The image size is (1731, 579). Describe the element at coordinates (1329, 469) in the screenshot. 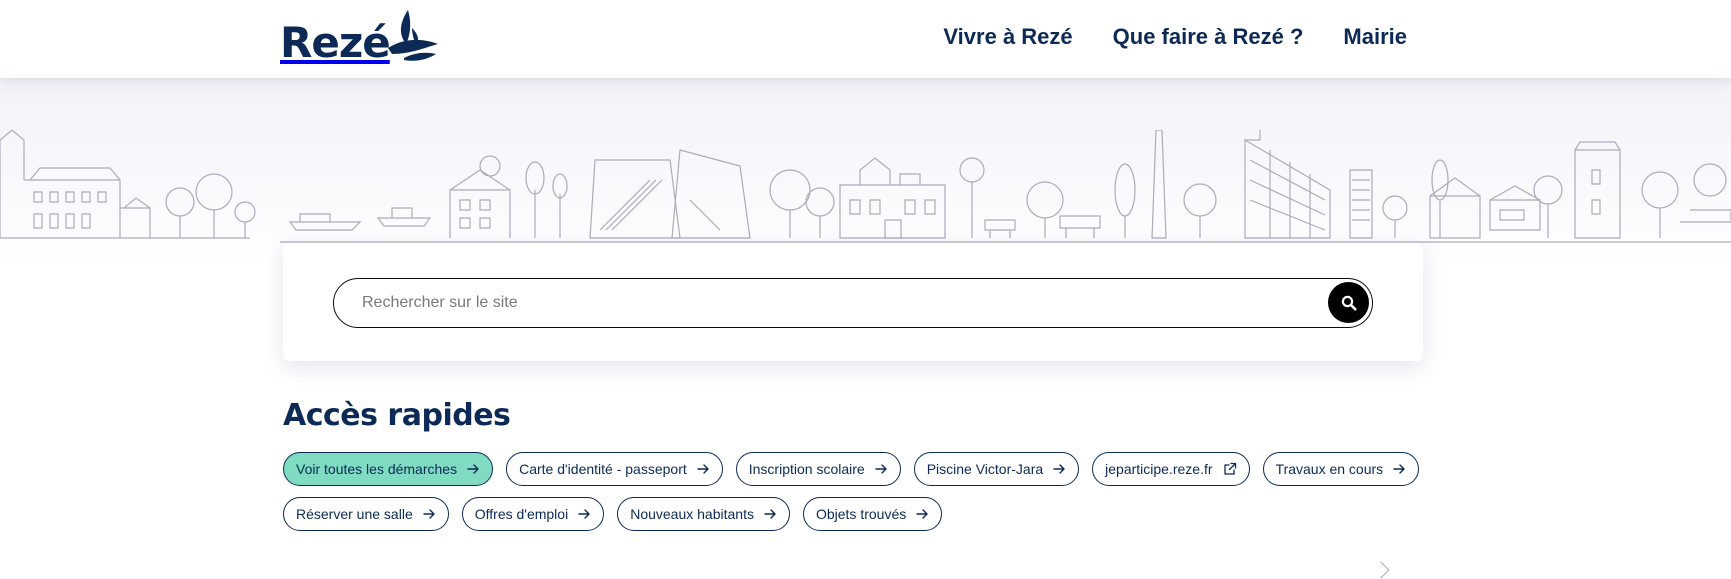

I see `chip-label: Travaux en cours` at that location.